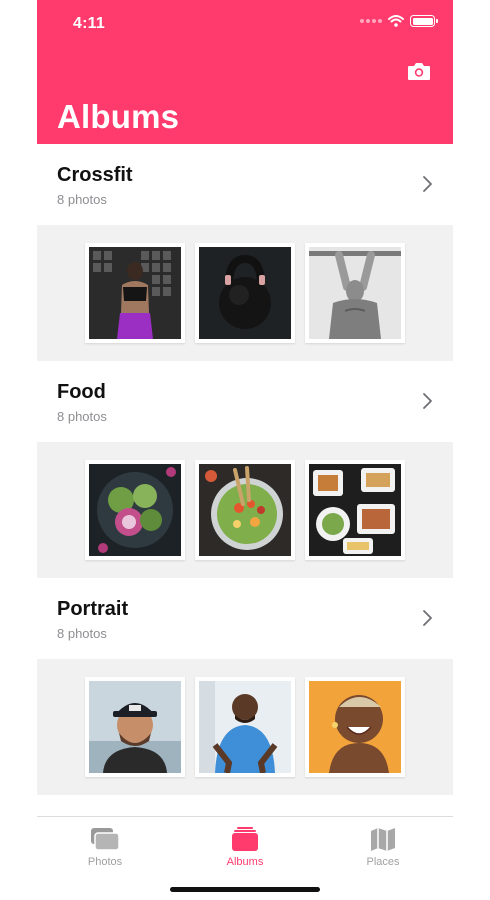 This screenshot has width=490, height=900. Describe the element at coordinates (371, 21) in the screenshot. I see `signal-icon` at that location.